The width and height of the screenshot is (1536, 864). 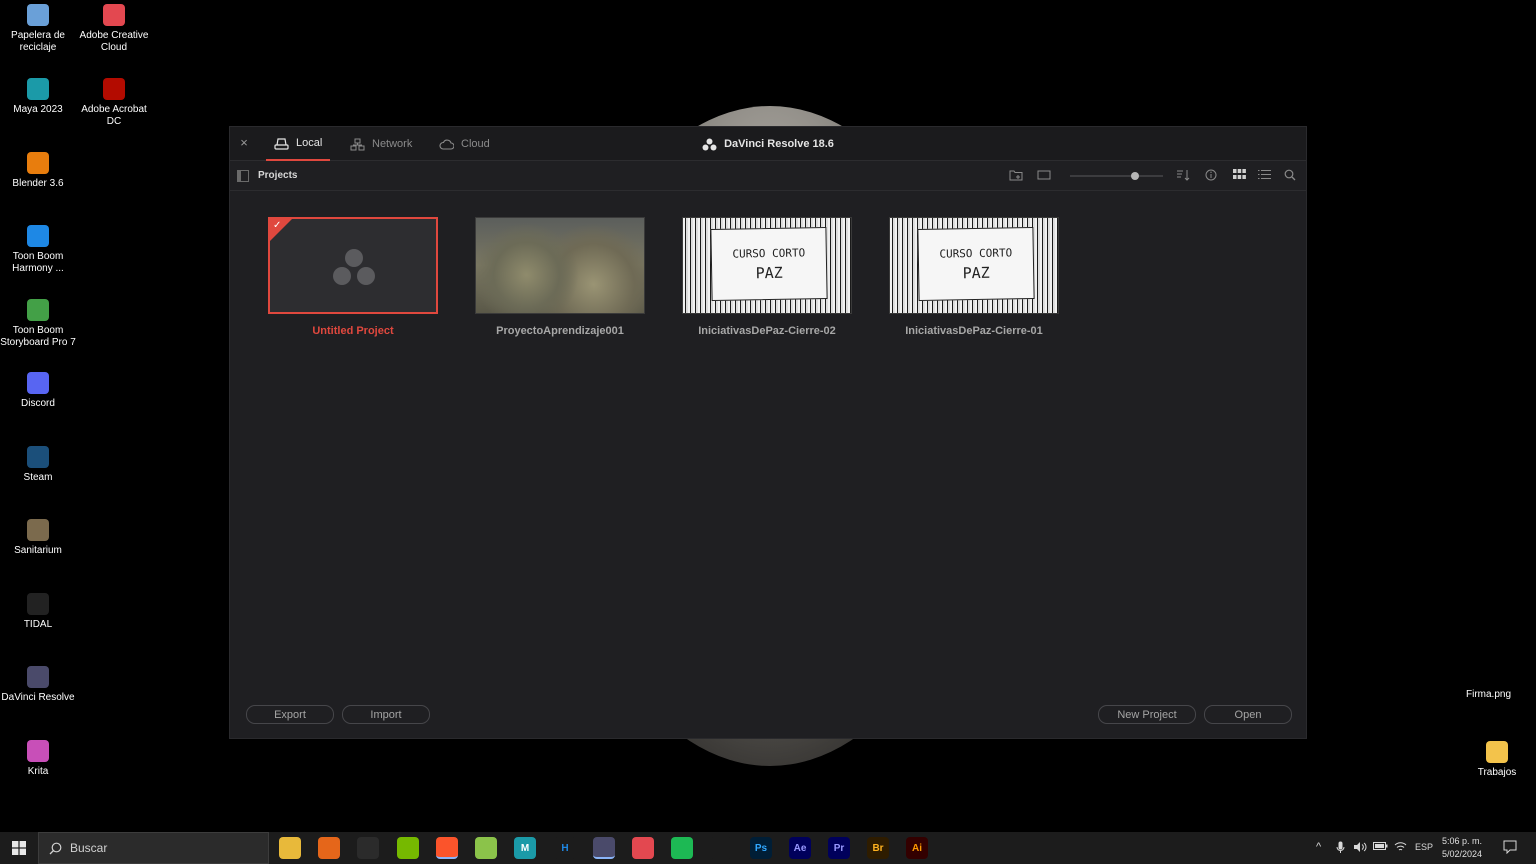 I want to click on desktop-icon-discord: Discord, so click(x=38, y=391).